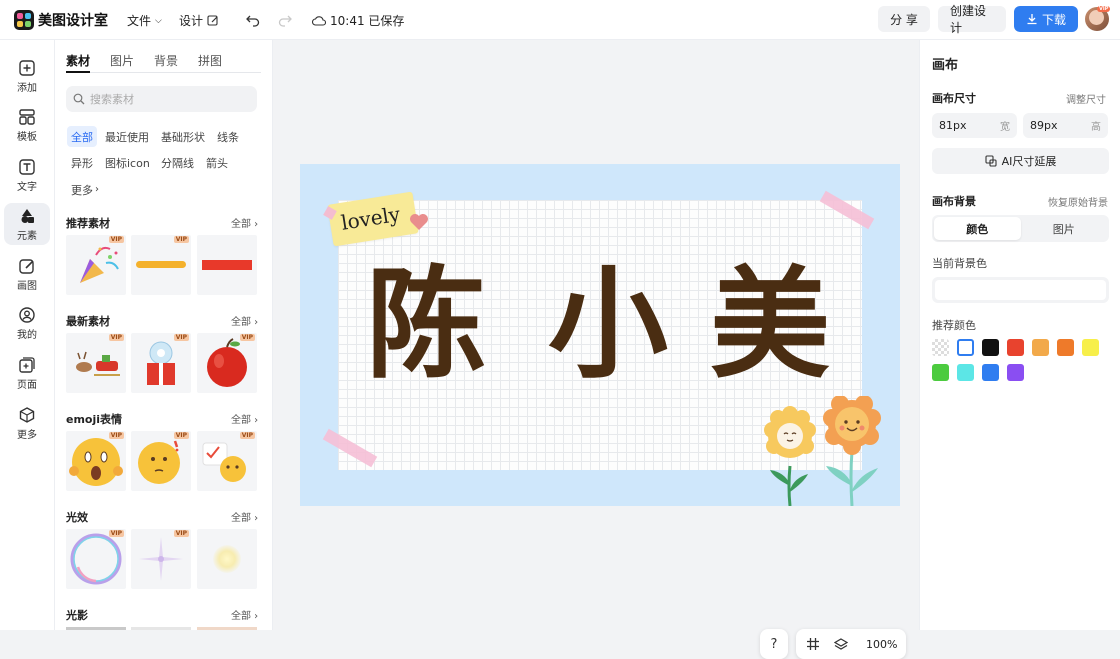  Describe the element at coordinates (285, 20) in the screenshot. I see `redo-icon` at that location.